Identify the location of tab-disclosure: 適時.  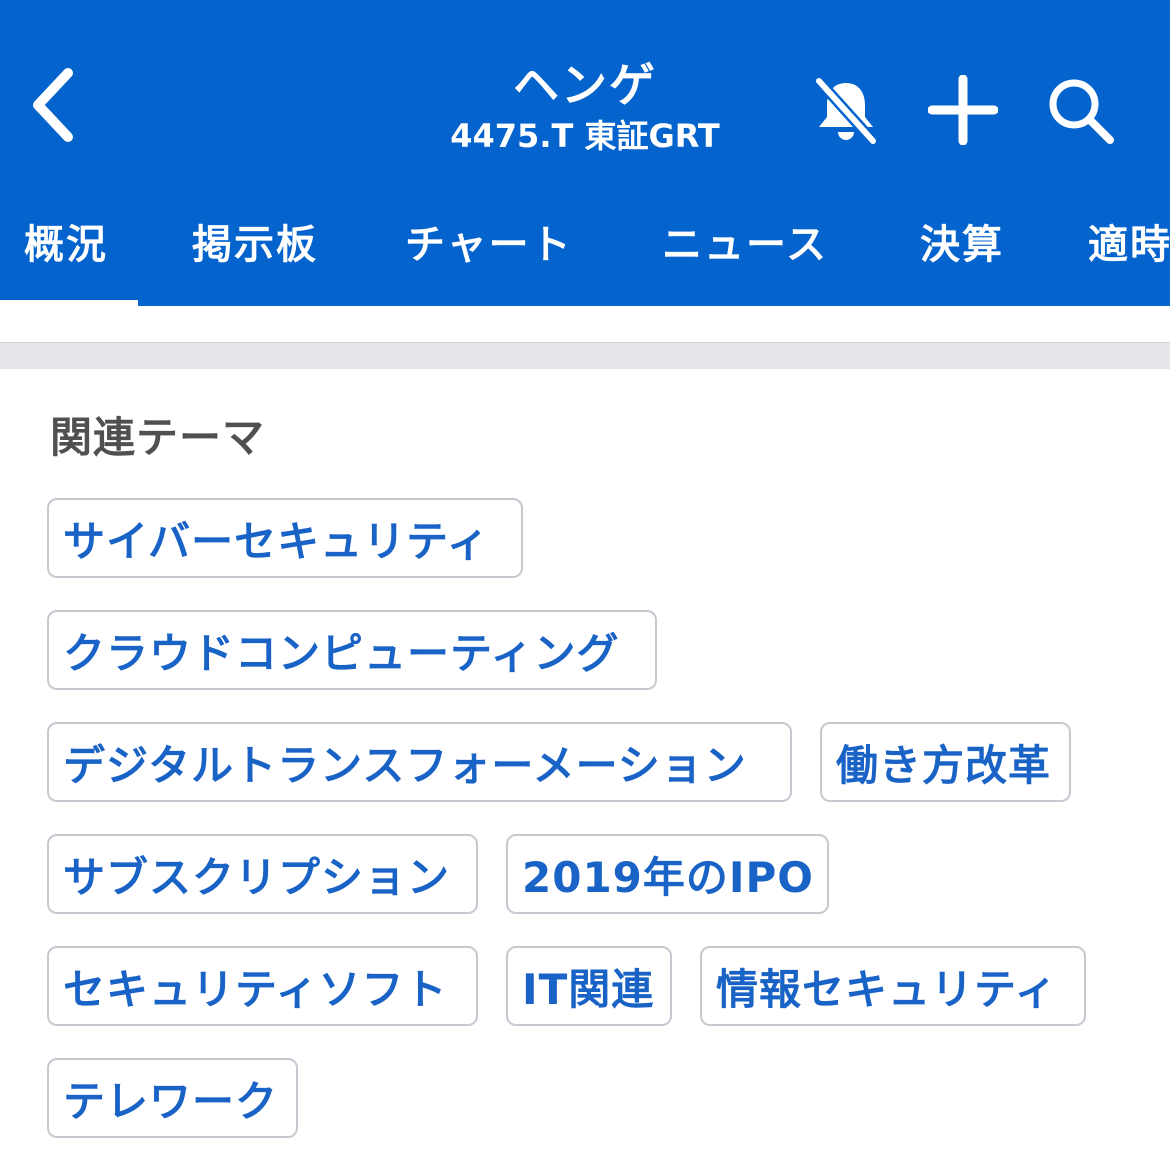
(1129, 241).